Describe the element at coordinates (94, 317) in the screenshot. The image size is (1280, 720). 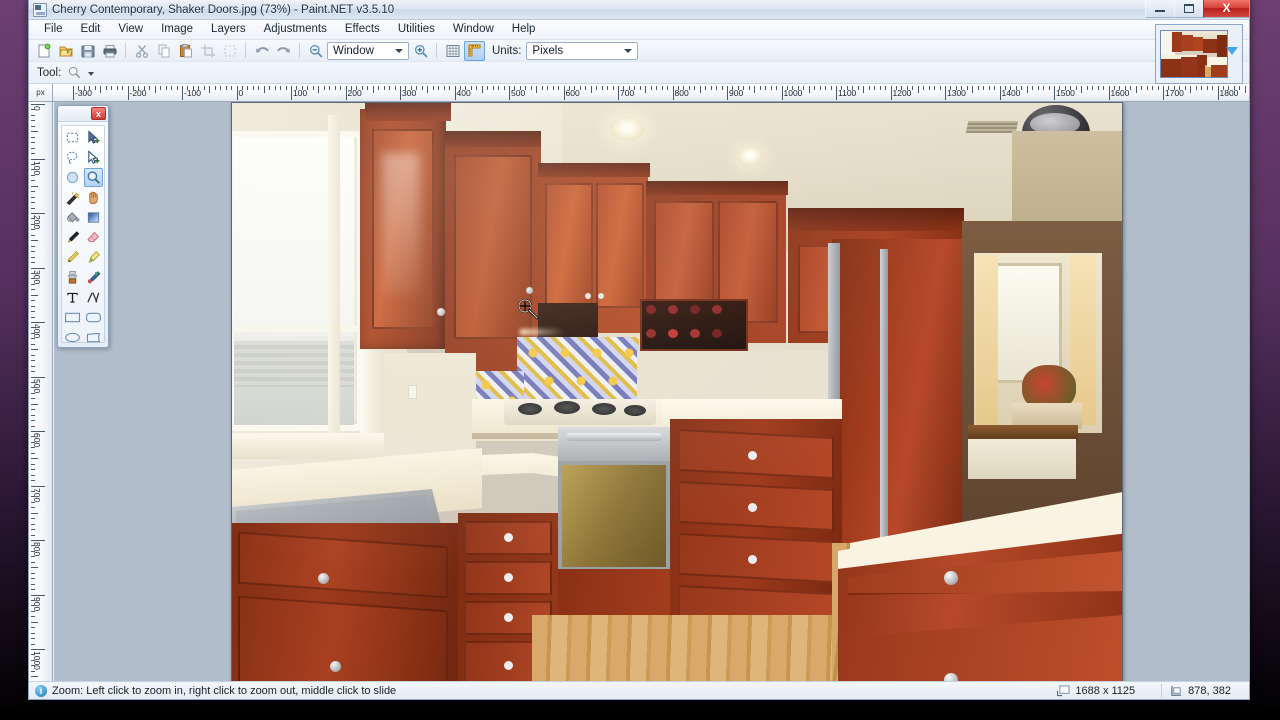
I see `rounded-rectangle-tool` at that location.